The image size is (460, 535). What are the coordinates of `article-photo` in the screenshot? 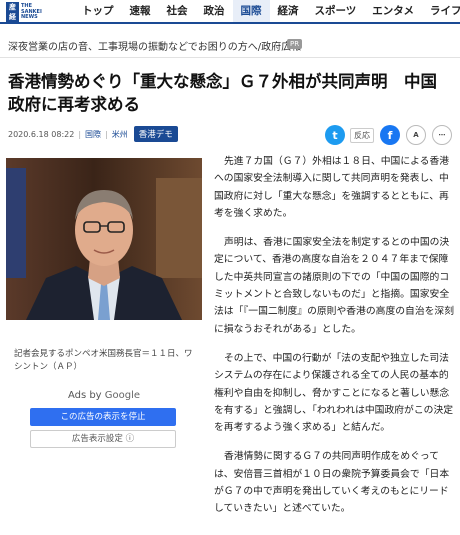 It's located at (104, 239).